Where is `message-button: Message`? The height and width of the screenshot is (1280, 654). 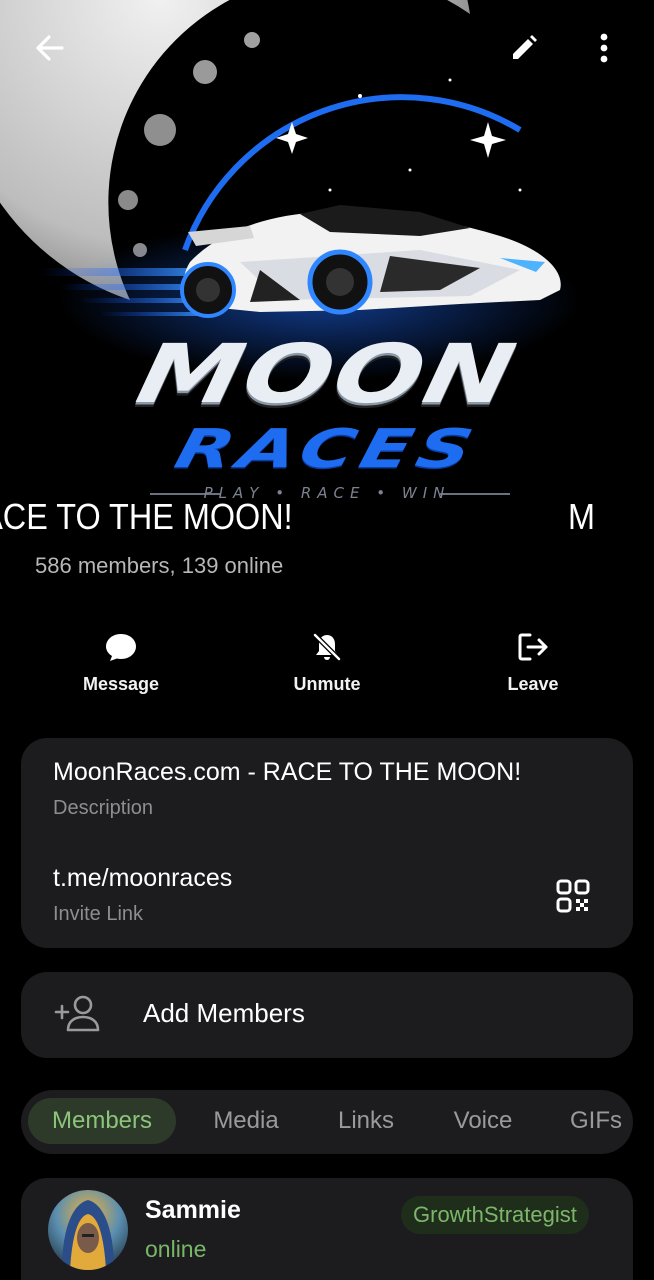 message-button: Message is located at coordinates (121, 658).